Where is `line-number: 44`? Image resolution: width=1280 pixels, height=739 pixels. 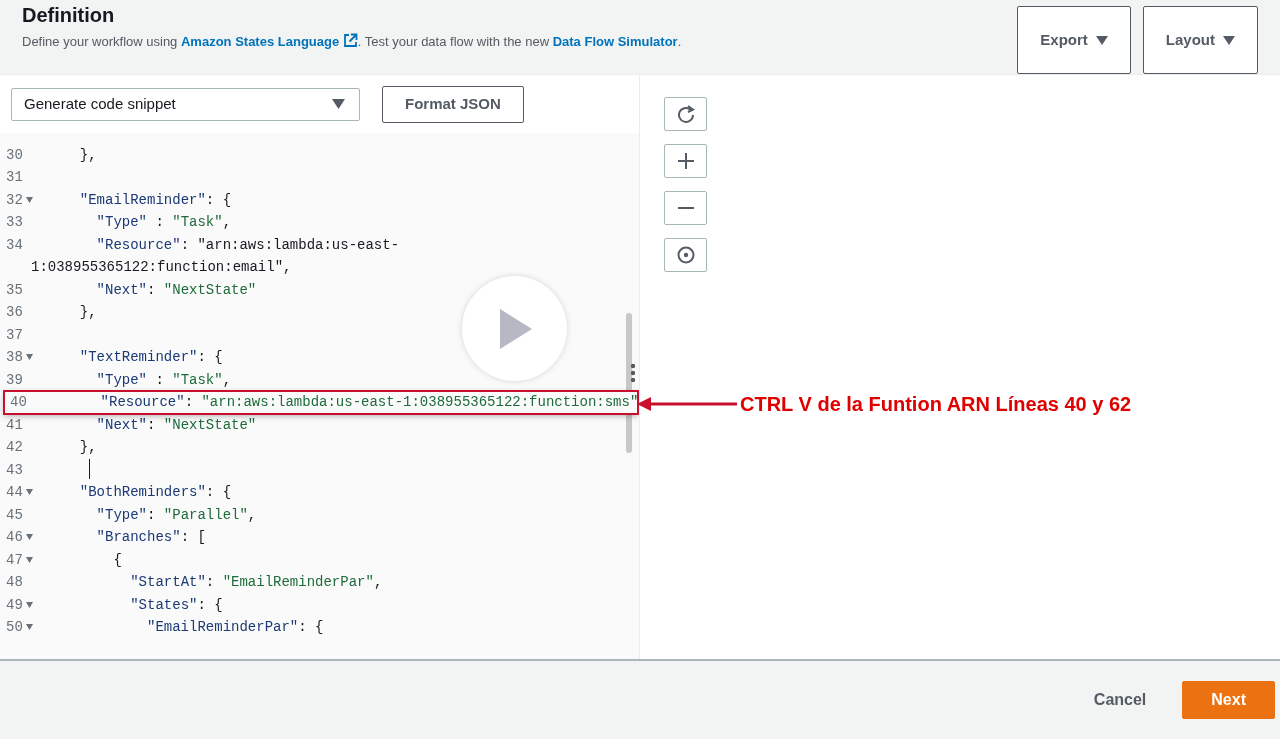
line-number: 44 is located at coordinates (26, 492).